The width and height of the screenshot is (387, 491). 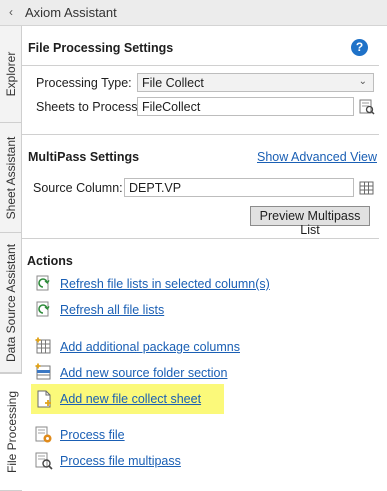 I want to click on tab-sheet-assistant: Sheet Assistant, so click(x=11, y=178).